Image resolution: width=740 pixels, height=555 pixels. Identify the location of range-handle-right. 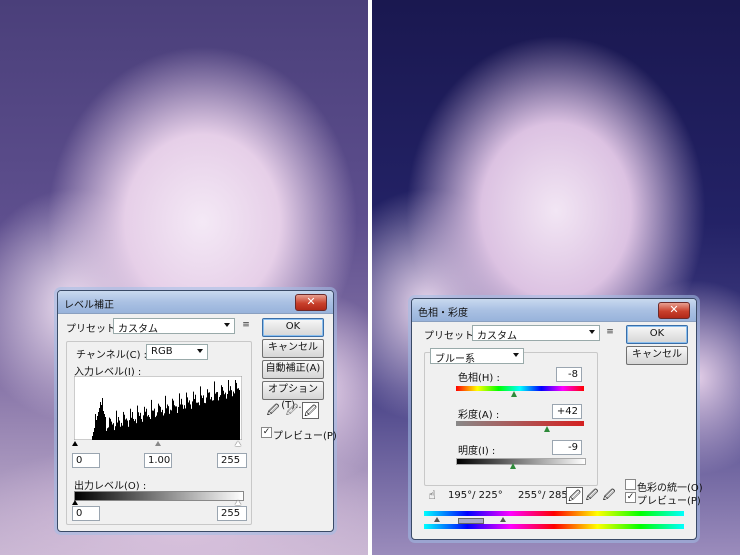
(503, 519).